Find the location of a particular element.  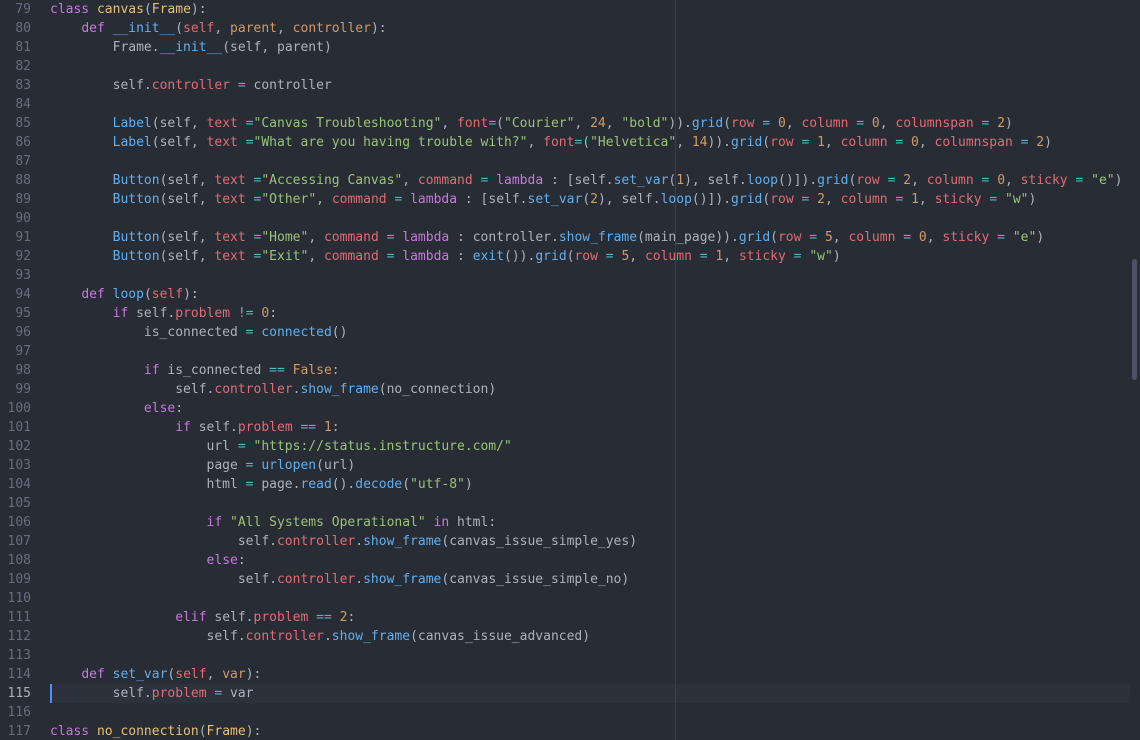

line-number: 96 is located at coordinates (15, 332).